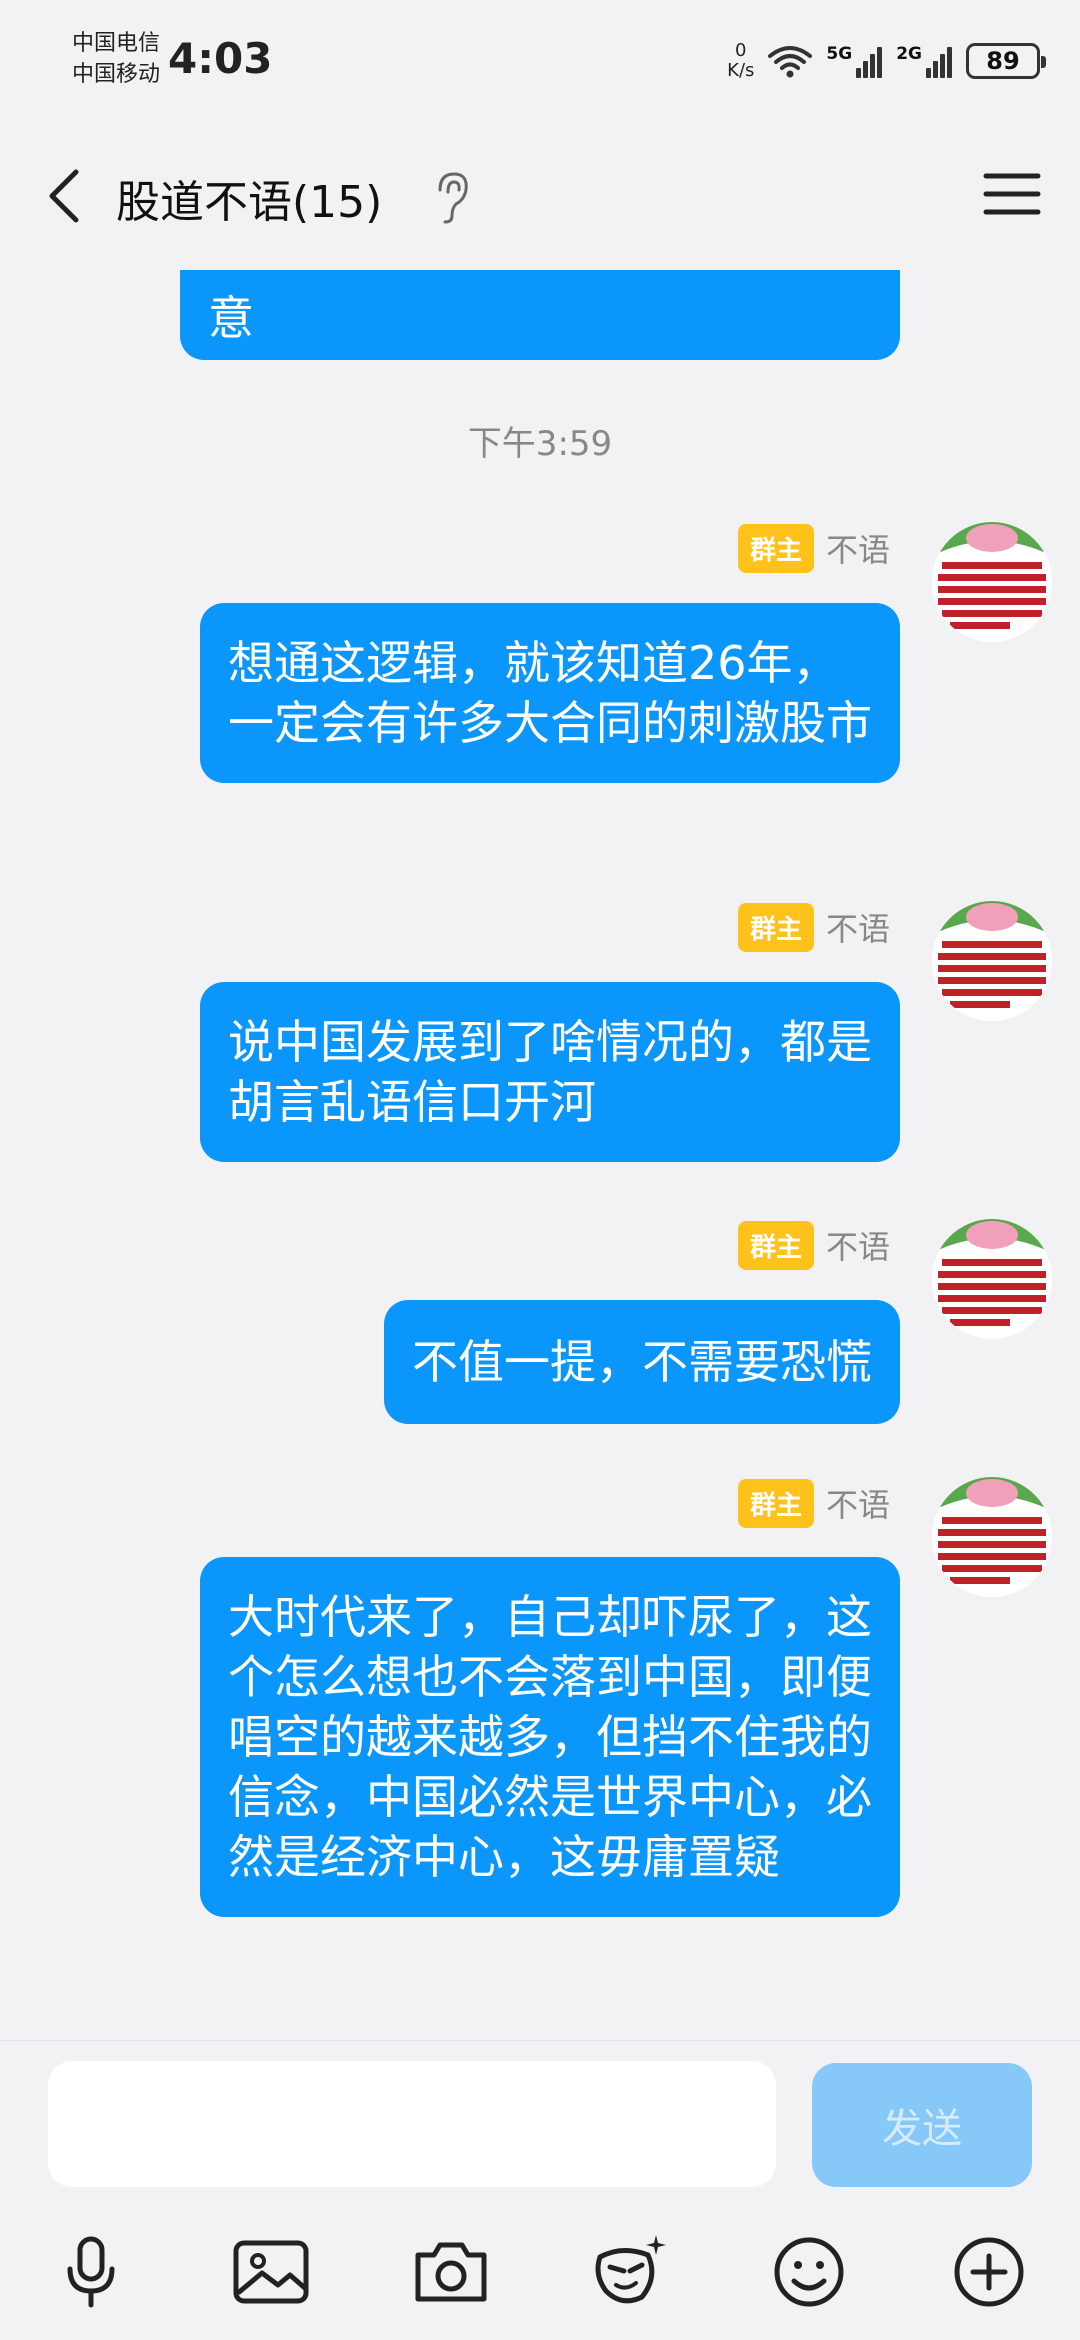 This screenshot has width=1080, height=2340. I want to click on message-bubble: 不值一提，不需要恐慌, so click(642, 1362).